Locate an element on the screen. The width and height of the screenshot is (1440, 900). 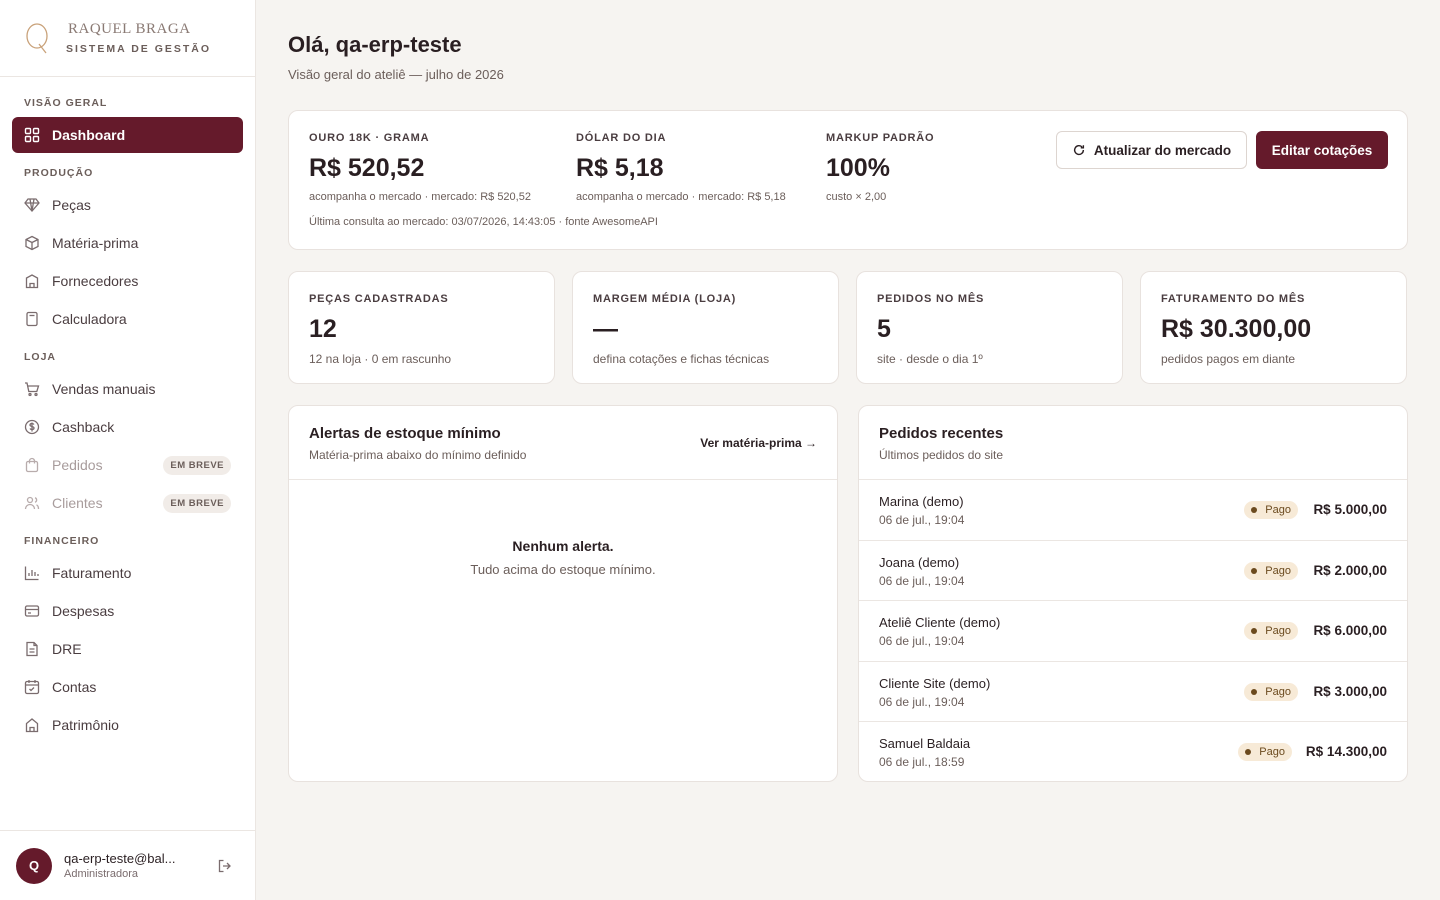
sidebar-item-label: Pedidos is located at coordinates (77, 465).